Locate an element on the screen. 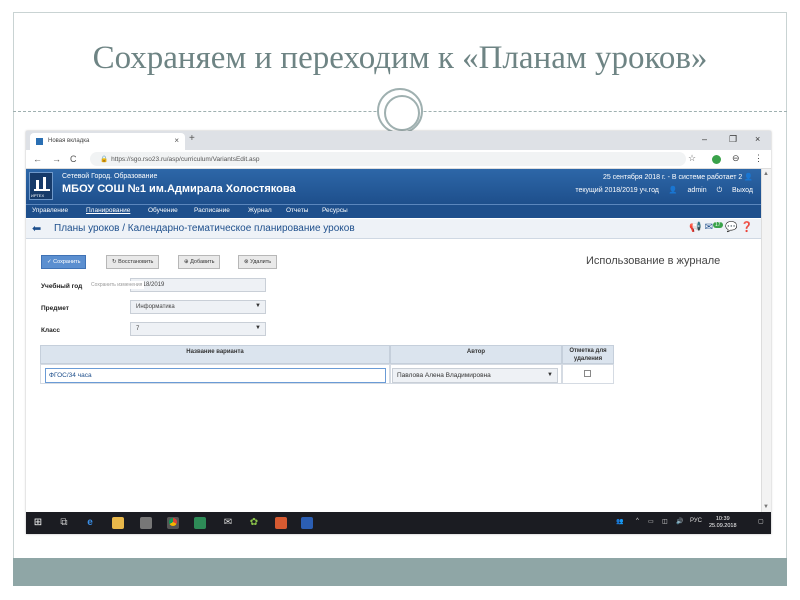 Image resolution: width=800 pixels, height=600 pixels. restore-label: Восстановить is located at coordinates (136, 262).